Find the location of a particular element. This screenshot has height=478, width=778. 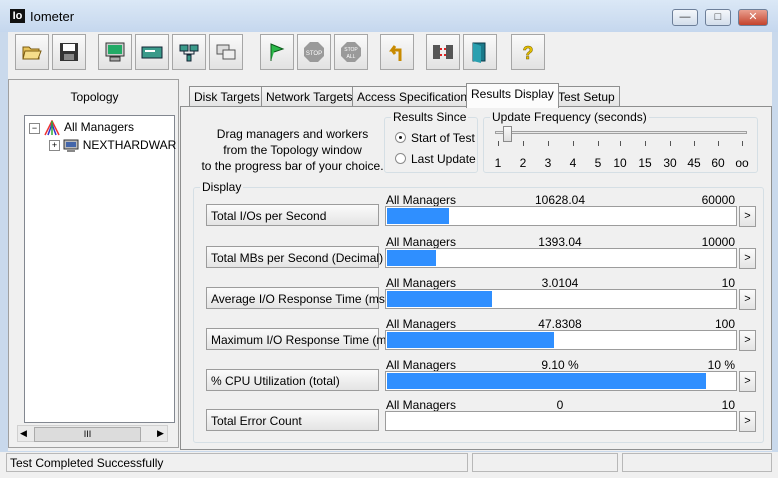

metric-button: Average I/O Response Time (ms) is located at coordinates (297, 298).